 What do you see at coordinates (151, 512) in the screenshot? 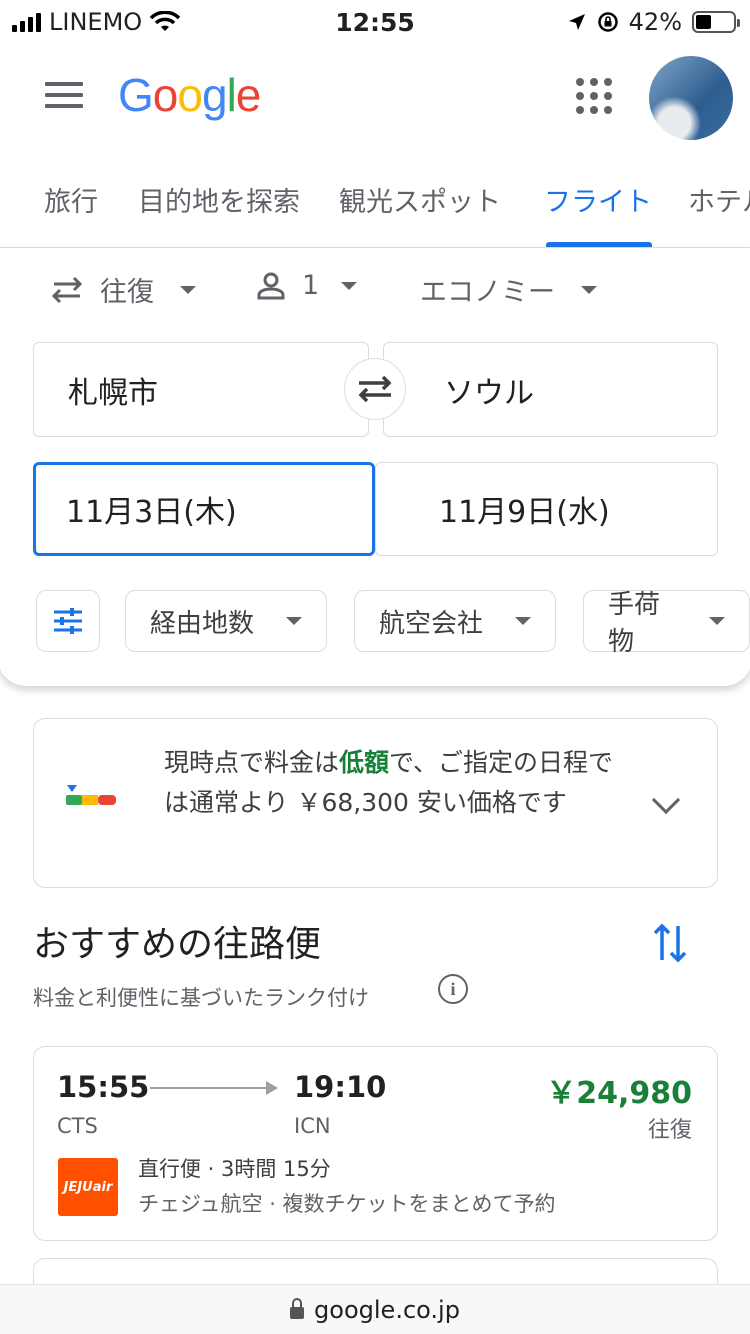
I see `depart-date-value: 11月3日(木)` at bounding box center [151, 512].